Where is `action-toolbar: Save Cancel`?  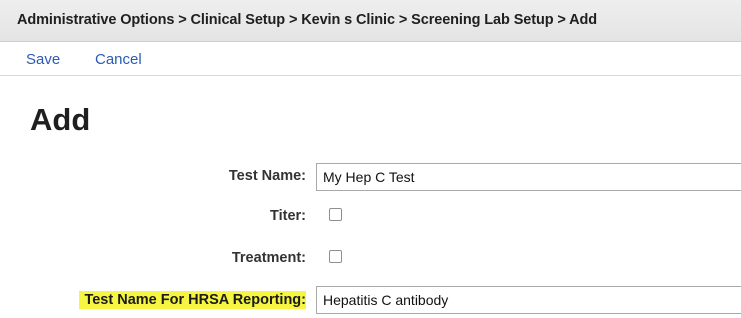 action-toolbar: Save Cancel is located at coordinates (370, 59).